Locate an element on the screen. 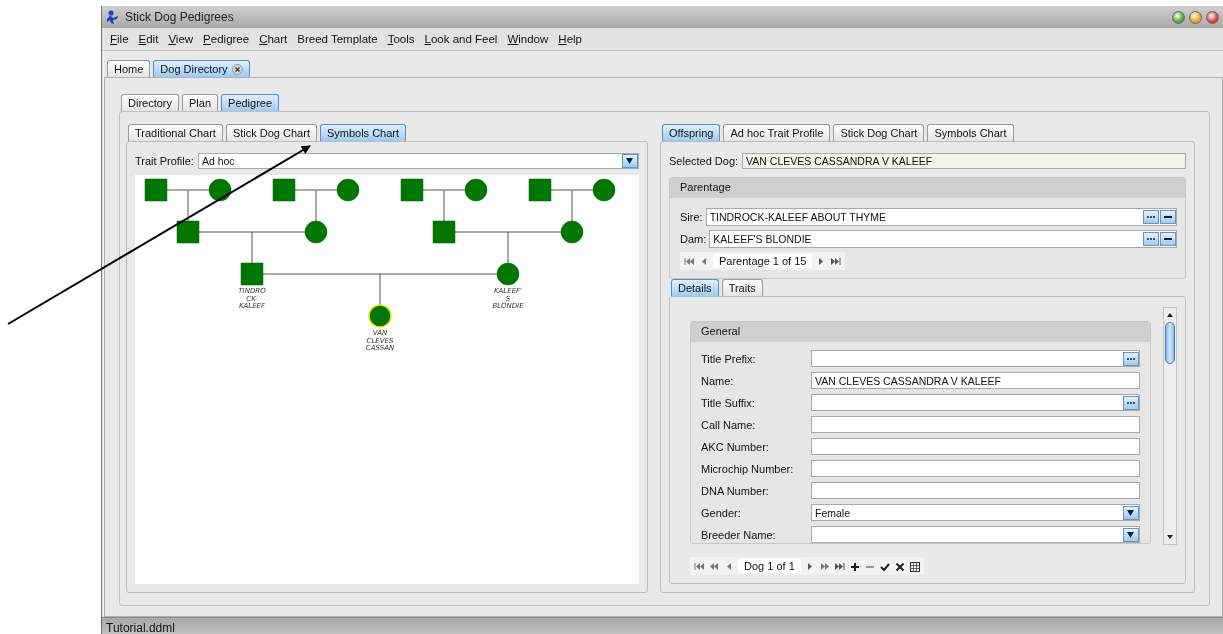 Image resolution: width=1223 pixels, height=634 pixels. field-label: DNA Number: is located at coordinates (735, 490).